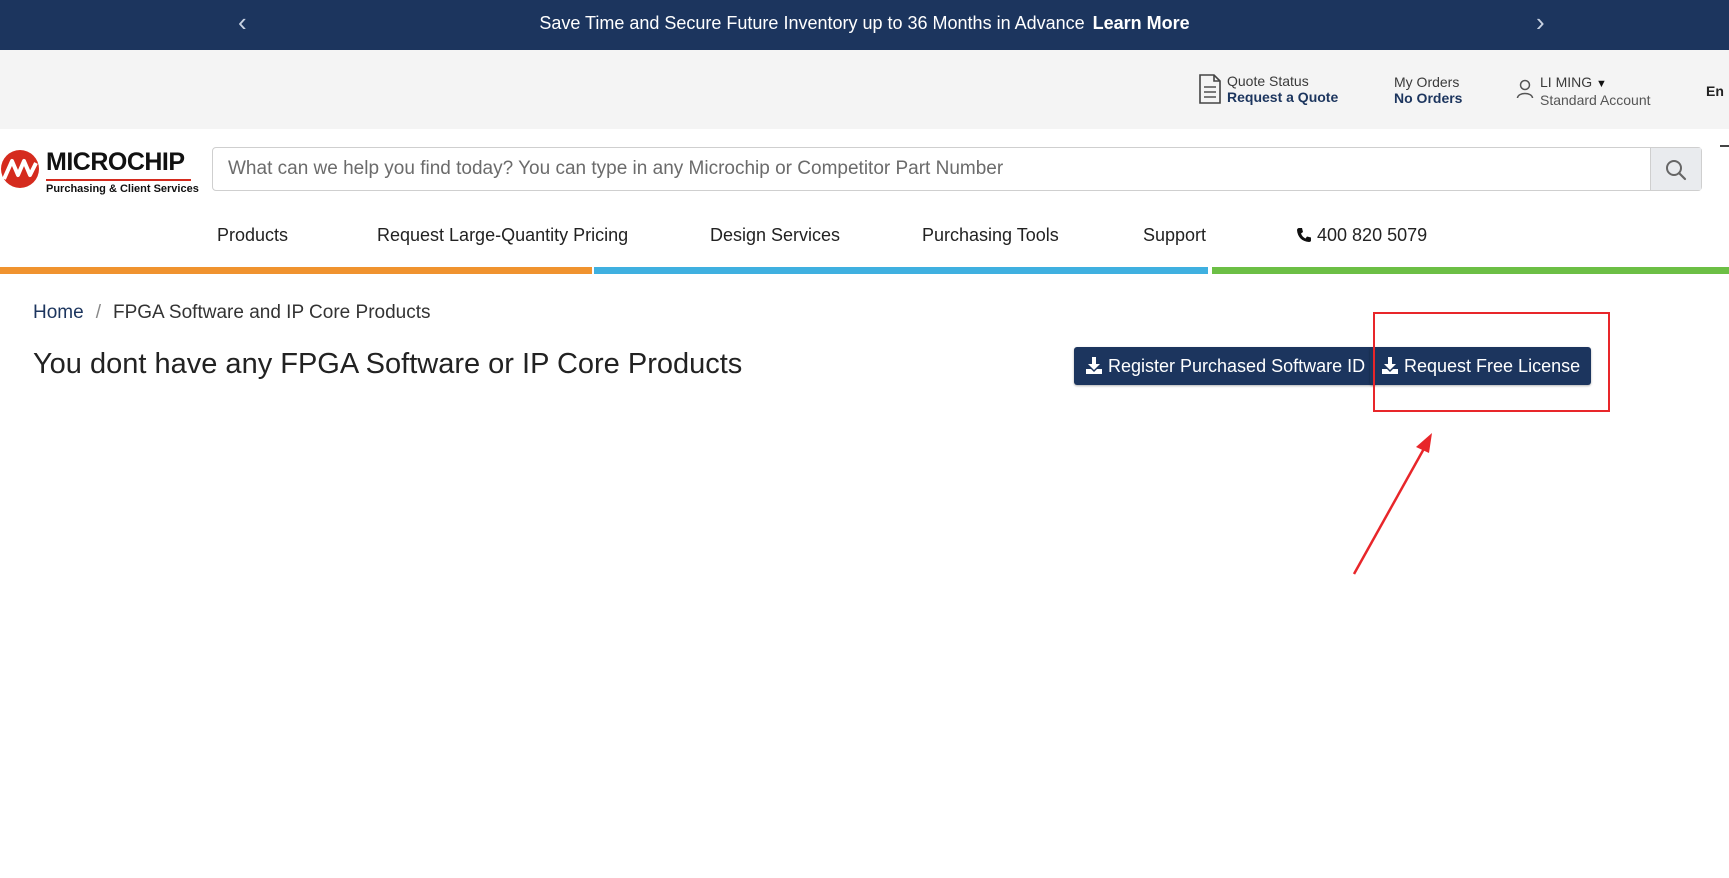  Describe the element at coordinates (1583, 91) in the screenshot. I see `user-account-menu: LI MING ▼ Standard Account` at that location.